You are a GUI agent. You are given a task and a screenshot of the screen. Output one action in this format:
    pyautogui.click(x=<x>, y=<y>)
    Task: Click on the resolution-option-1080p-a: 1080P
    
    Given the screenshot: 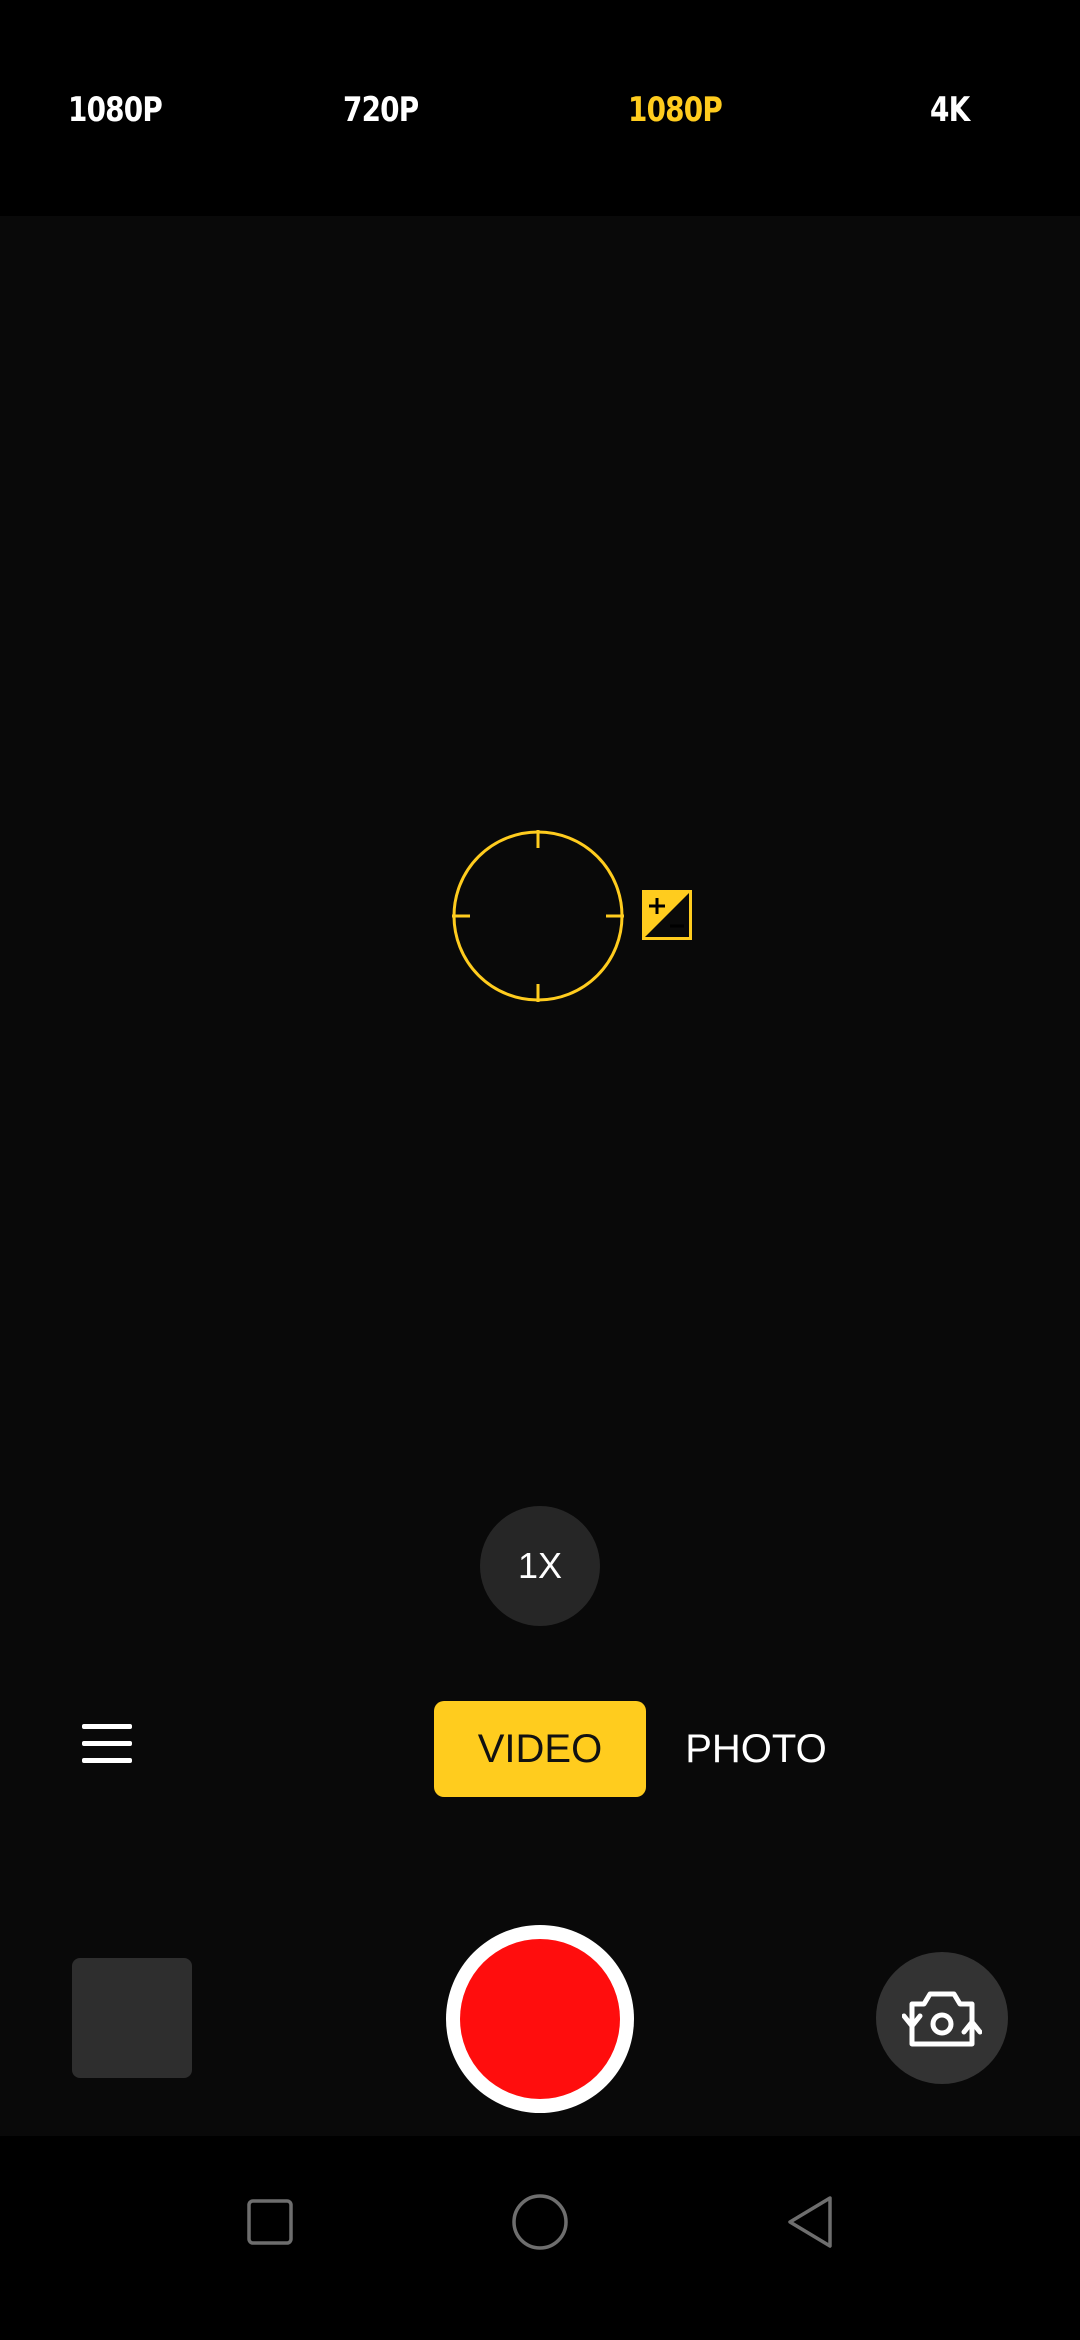 What is the action you would take?
    pyautogui.click(x=115, y=110)
    